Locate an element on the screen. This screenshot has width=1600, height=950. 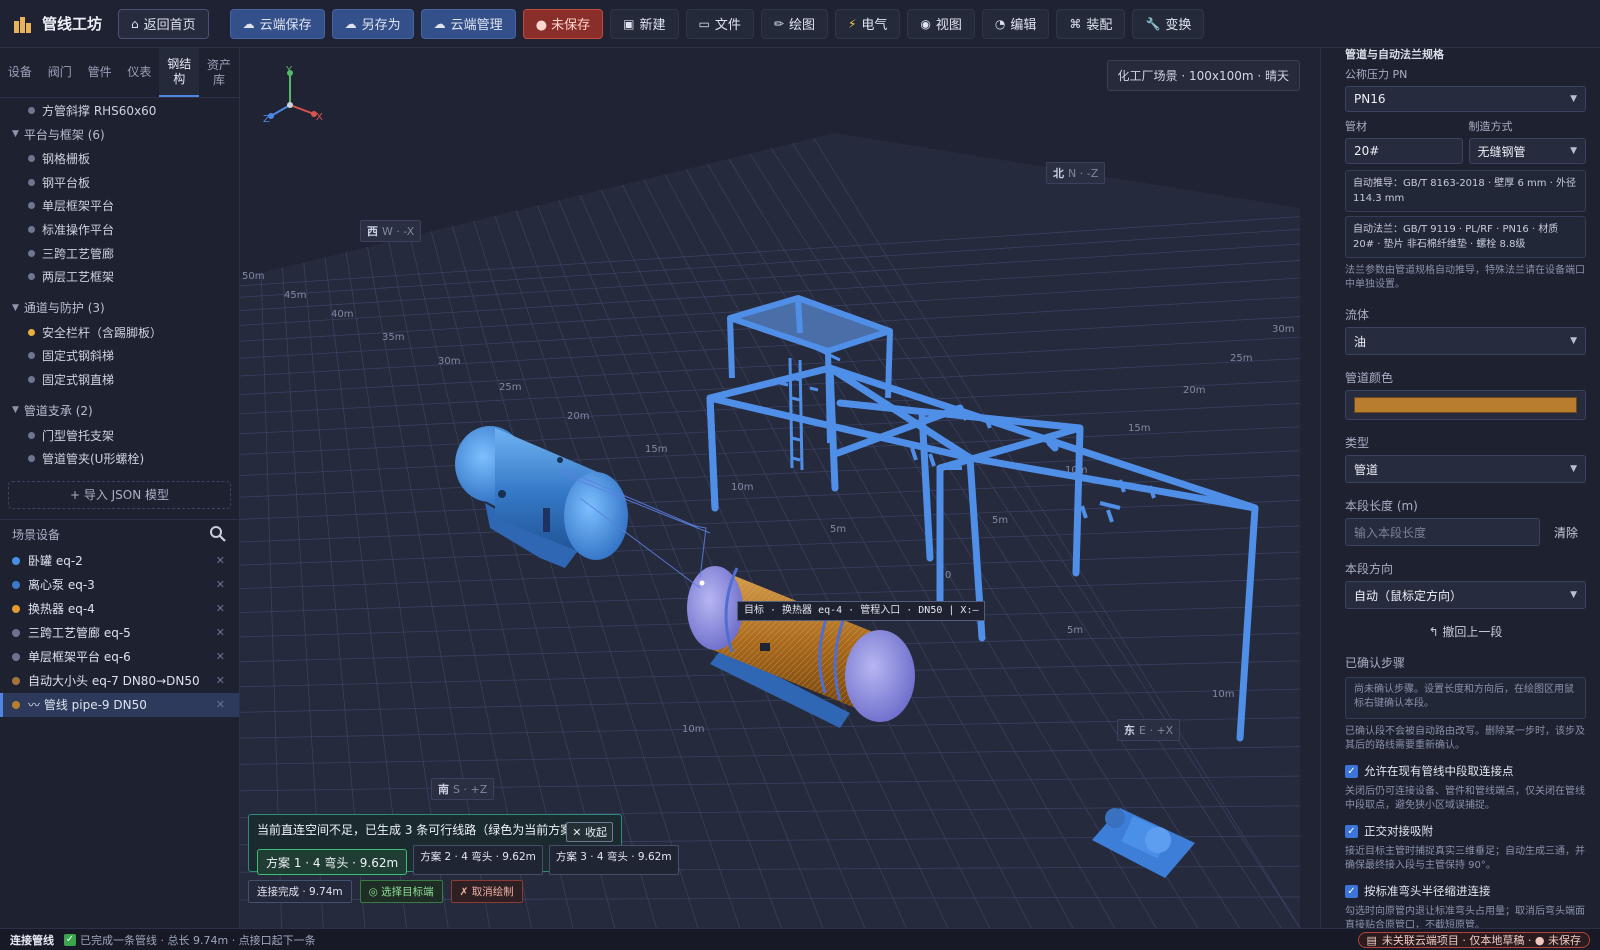
library-item: 三跨工艺管廊 is located at coordinates (119, 253).